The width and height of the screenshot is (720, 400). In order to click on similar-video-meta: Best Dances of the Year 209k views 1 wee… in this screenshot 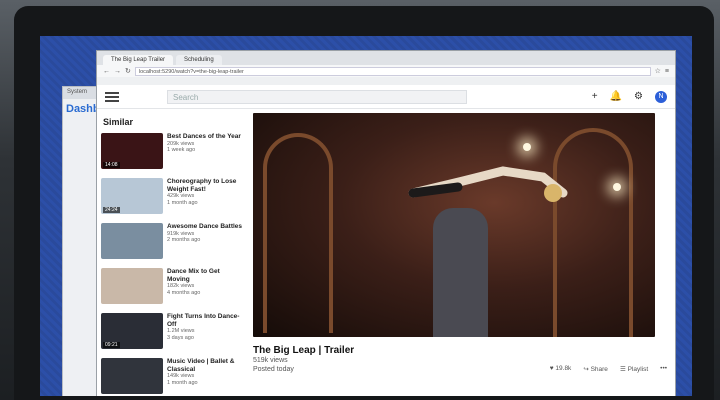, I will do `click(204, 152)`.